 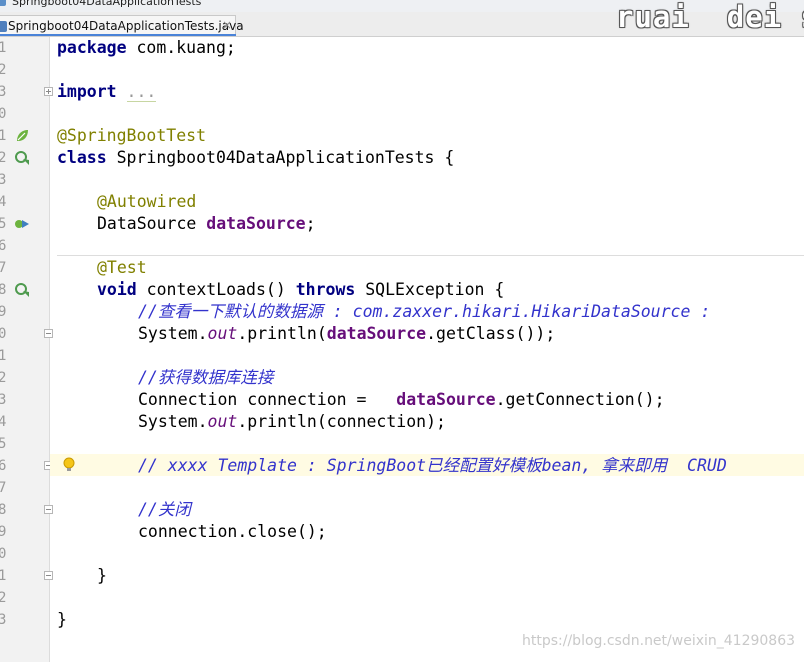 What do you see at coordinates (206, 223) in the screenshot?
I see `code-line: DataSource dataSource;` at bounding box center [206, 223].